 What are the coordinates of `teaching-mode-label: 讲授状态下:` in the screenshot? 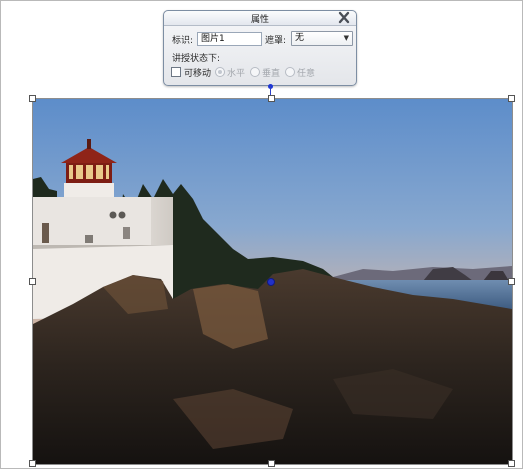 It's located at (196, 59).